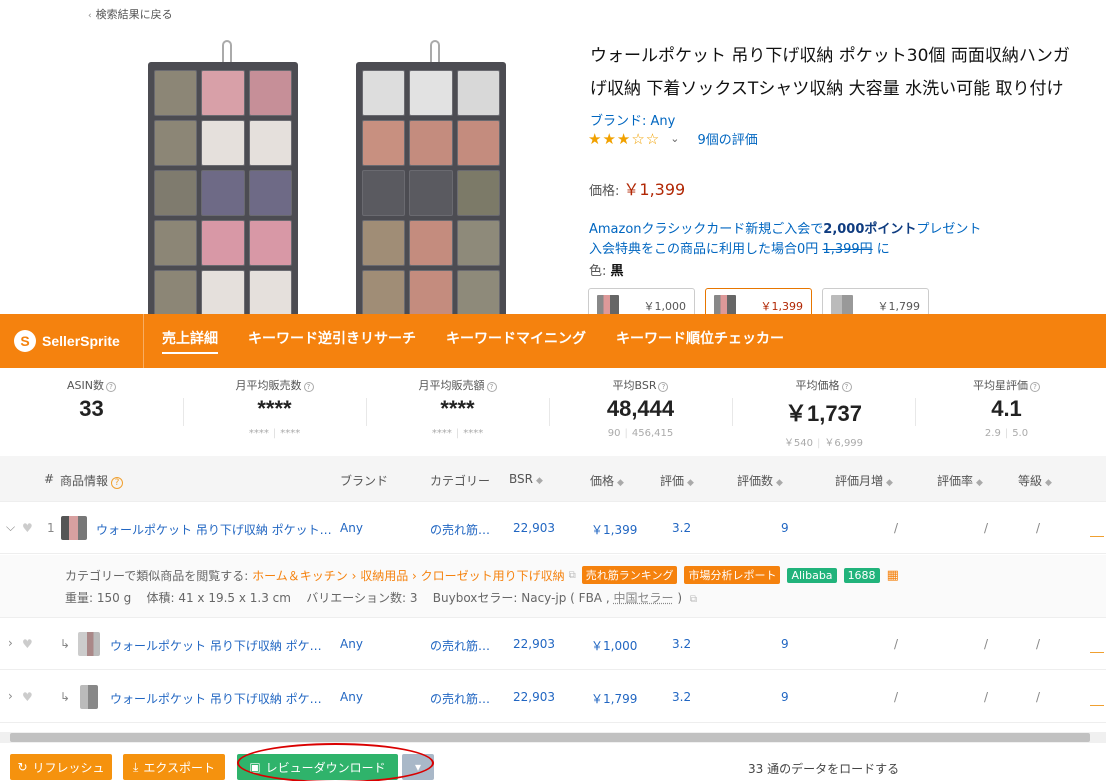  I want to click on stat-monthly-revenue: 月平均販売額? **** **** | ****, so click(457, 411).